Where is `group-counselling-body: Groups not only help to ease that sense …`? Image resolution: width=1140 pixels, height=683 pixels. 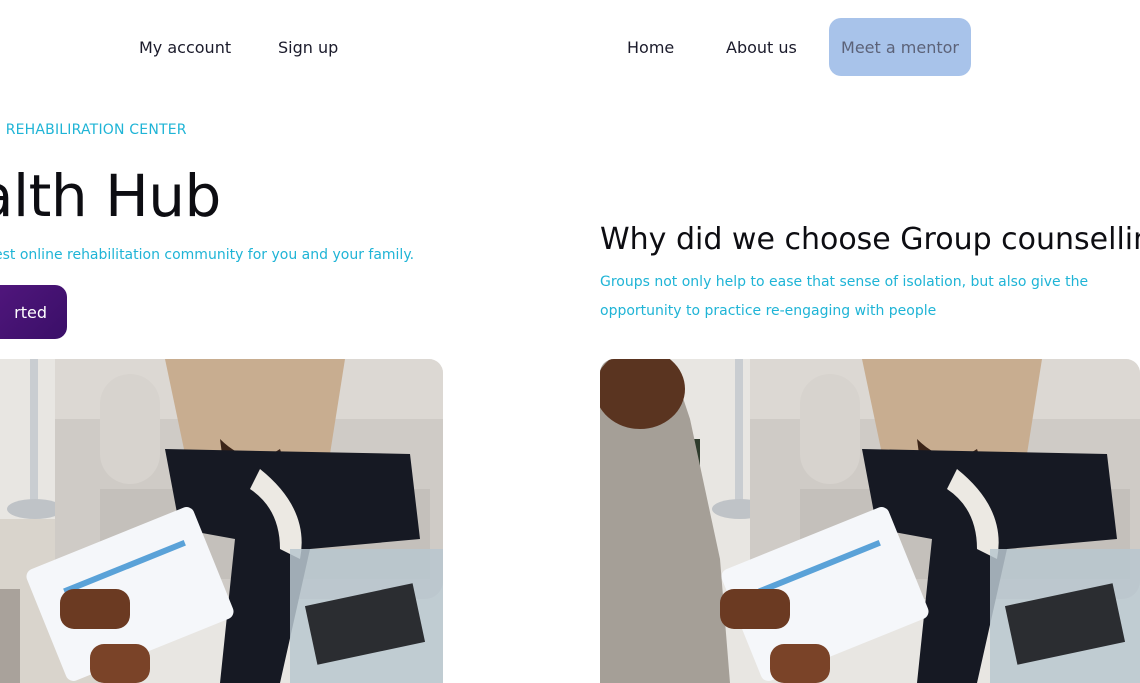
group-counselling-body: Groups not only help to ease that sense … is located at coordinates (844, 296).